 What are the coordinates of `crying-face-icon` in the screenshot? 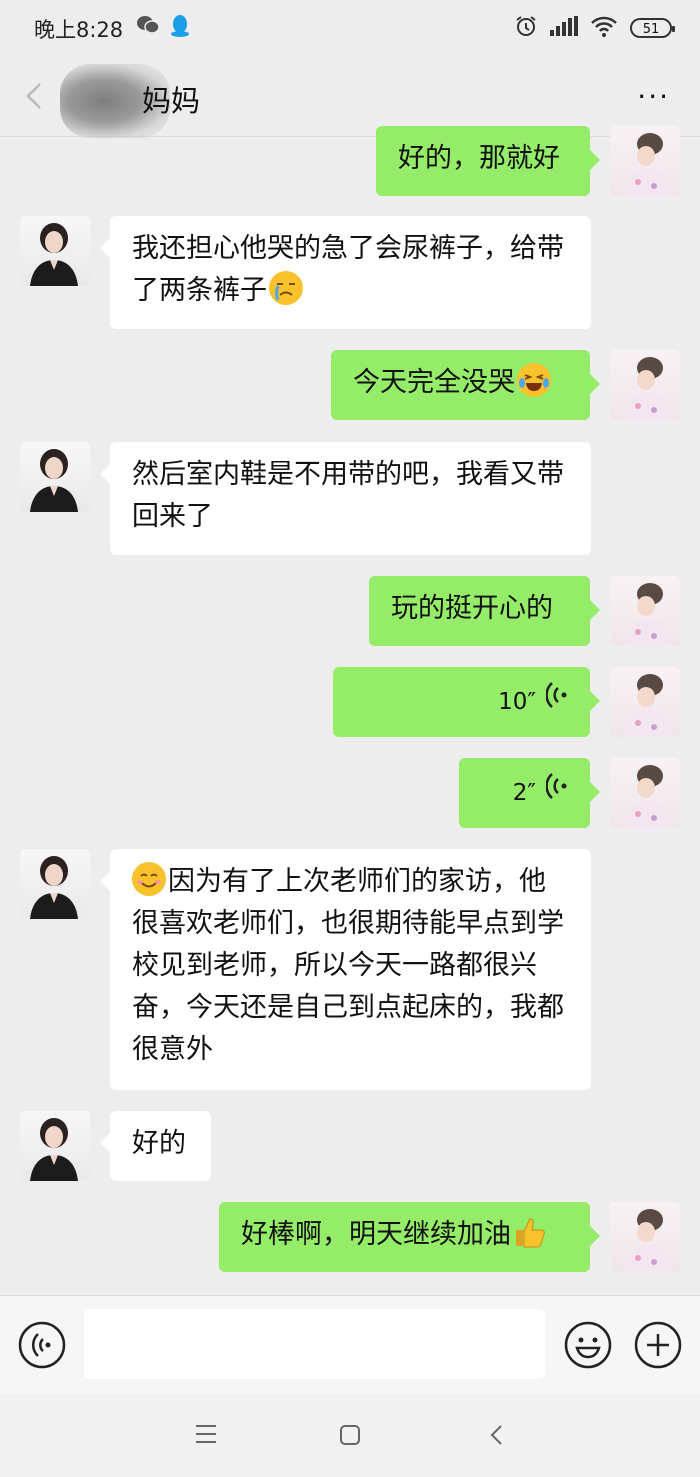 It's located at (286, 288).